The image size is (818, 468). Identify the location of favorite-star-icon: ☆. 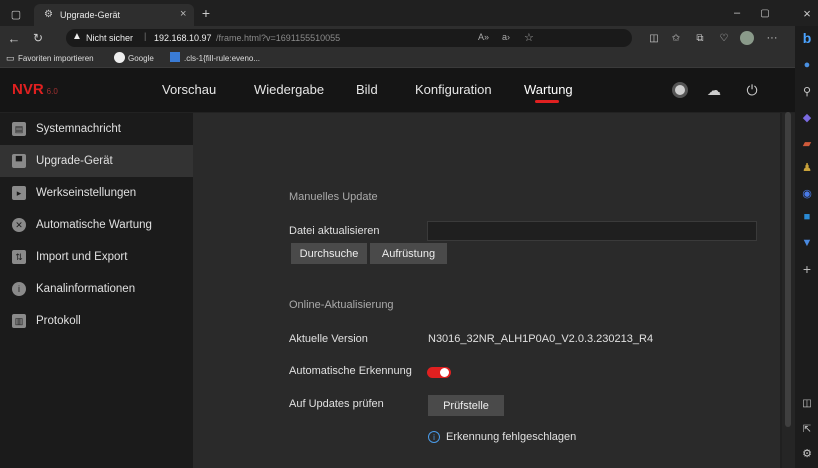
(529, 37).